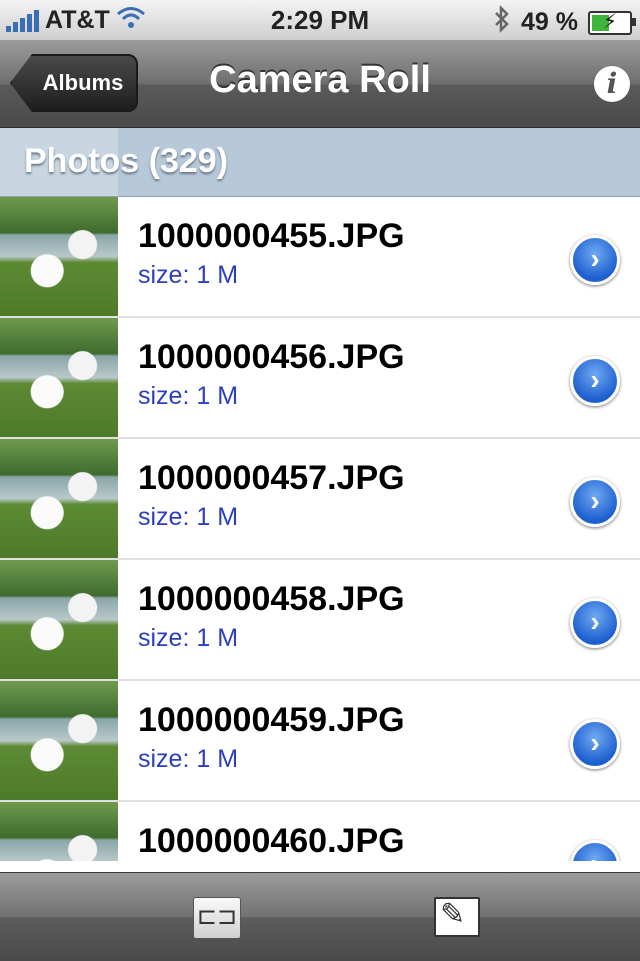 The image size is (640, 961). I want to click on list-item: 1000000459.JPG size: 1 M ›, so click(320, 741).